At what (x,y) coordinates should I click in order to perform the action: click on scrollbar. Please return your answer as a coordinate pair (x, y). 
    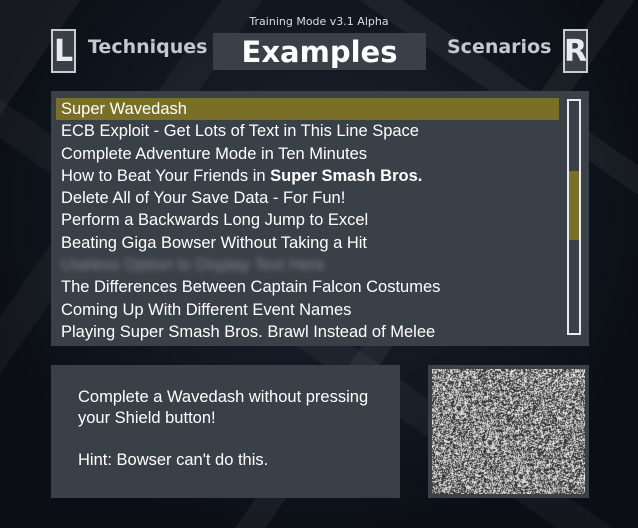
    Looking at the image, I should click on (574, 217).